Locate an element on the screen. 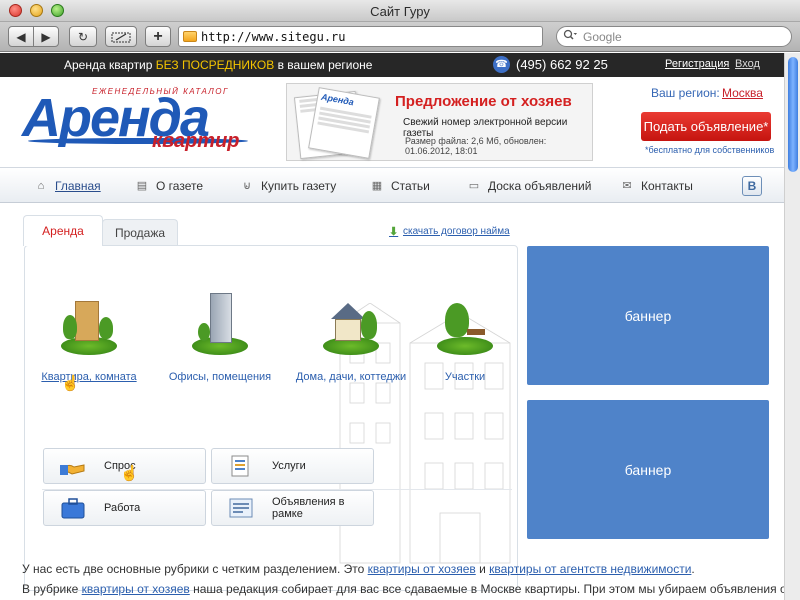 This screenshot has height=600, width=800. nav-item-about: ▤ О газете is located at coordinates (169, 186).